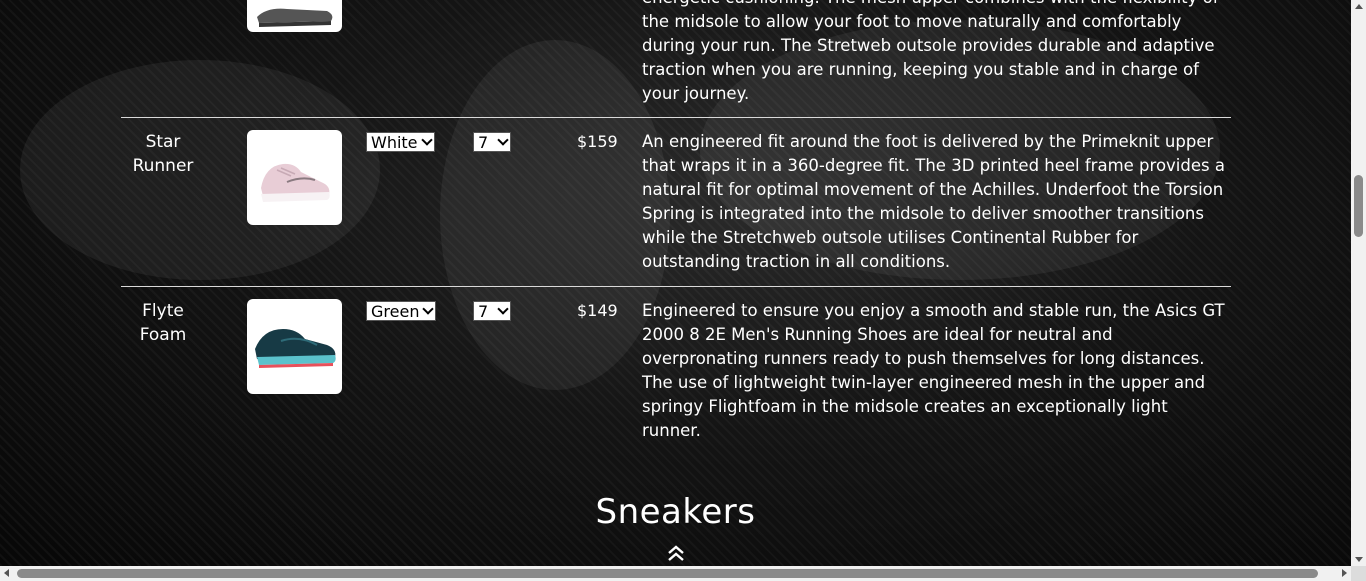 The height and width of the screenshot is (581, 1366). I want to click on teal-sneaker-image, so click(295, 348).